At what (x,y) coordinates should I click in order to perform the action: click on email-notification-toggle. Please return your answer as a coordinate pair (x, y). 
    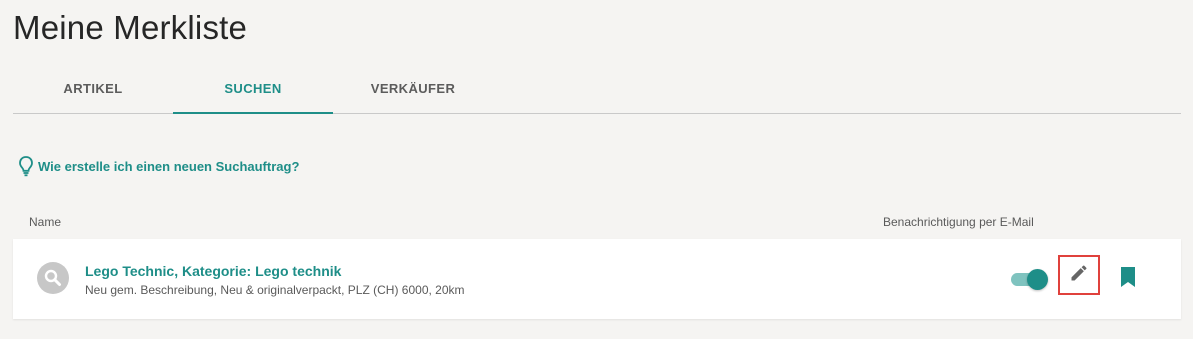
    Looking at the image, I should click on (1030, 279).